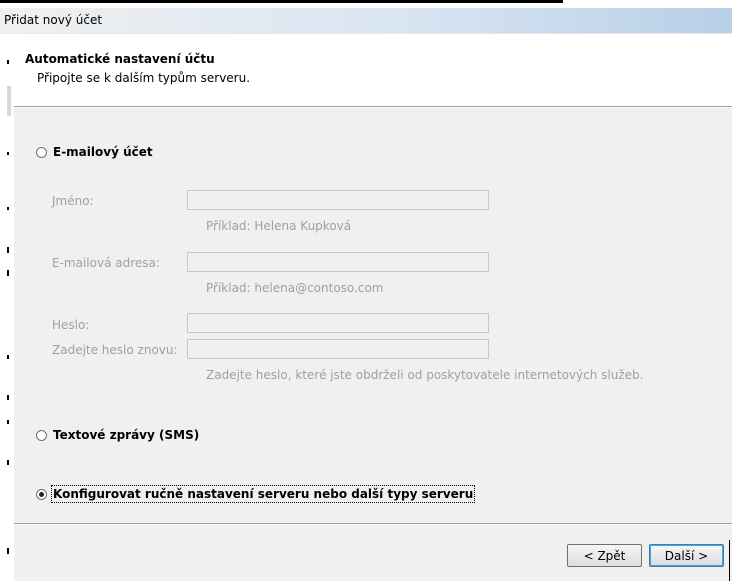 The image size is (732, 581). Describe the element at coordinates (604, 555) in the screenshot. I see `back-button: < Zpět` at that location.